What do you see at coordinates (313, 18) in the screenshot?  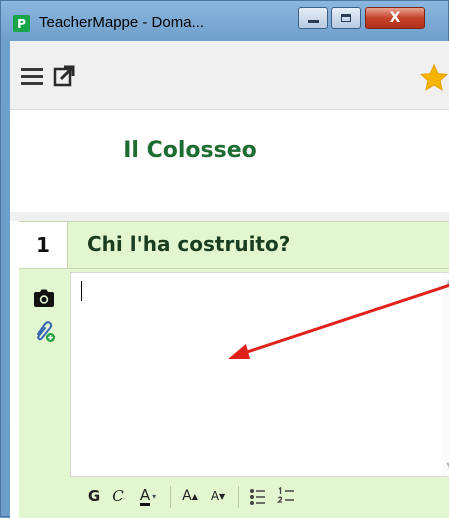 I see `minimize-button` at bounding box center [313, 18].